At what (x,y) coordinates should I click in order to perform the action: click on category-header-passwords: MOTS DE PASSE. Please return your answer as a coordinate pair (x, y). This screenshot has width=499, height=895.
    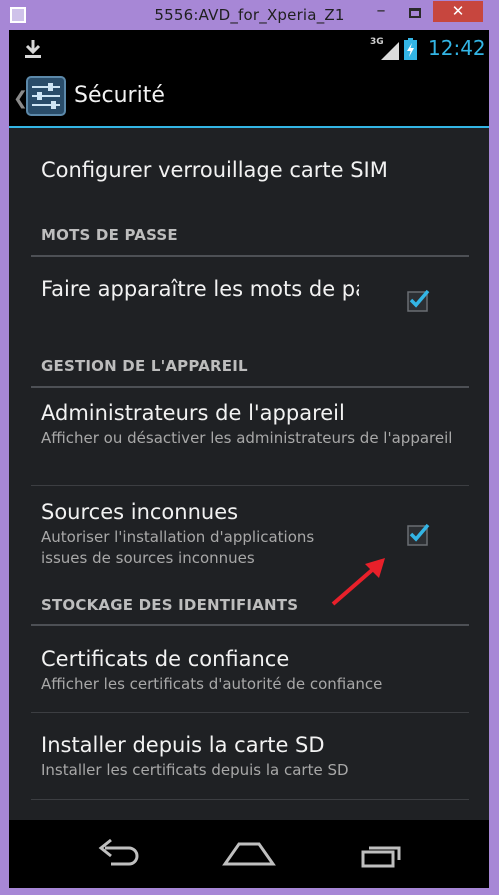
    Looking at the image, I should click on (109, 235).